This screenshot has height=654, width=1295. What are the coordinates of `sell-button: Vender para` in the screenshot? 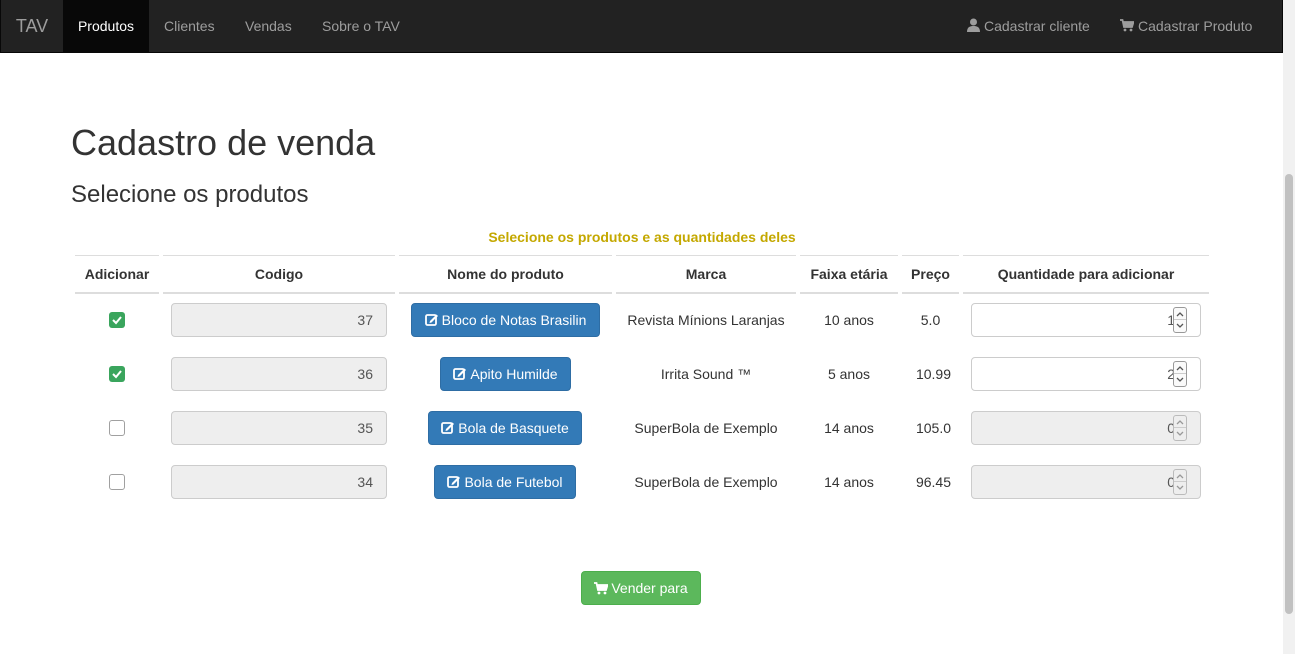 It's located at (641, 588).